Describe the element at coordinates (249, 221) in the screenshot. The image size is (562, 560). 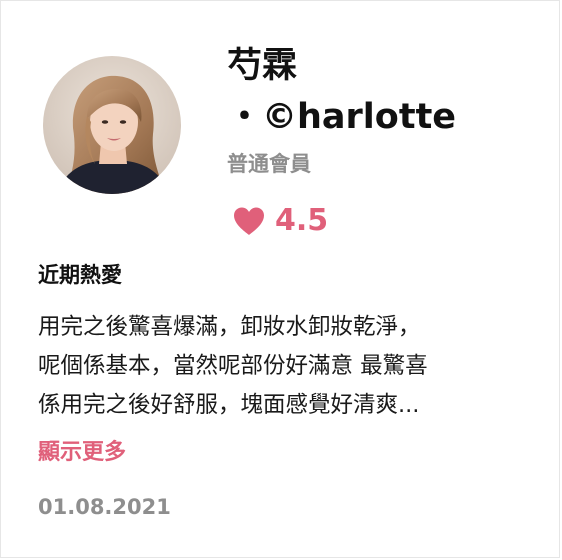
I see `heart-icon` at that location.